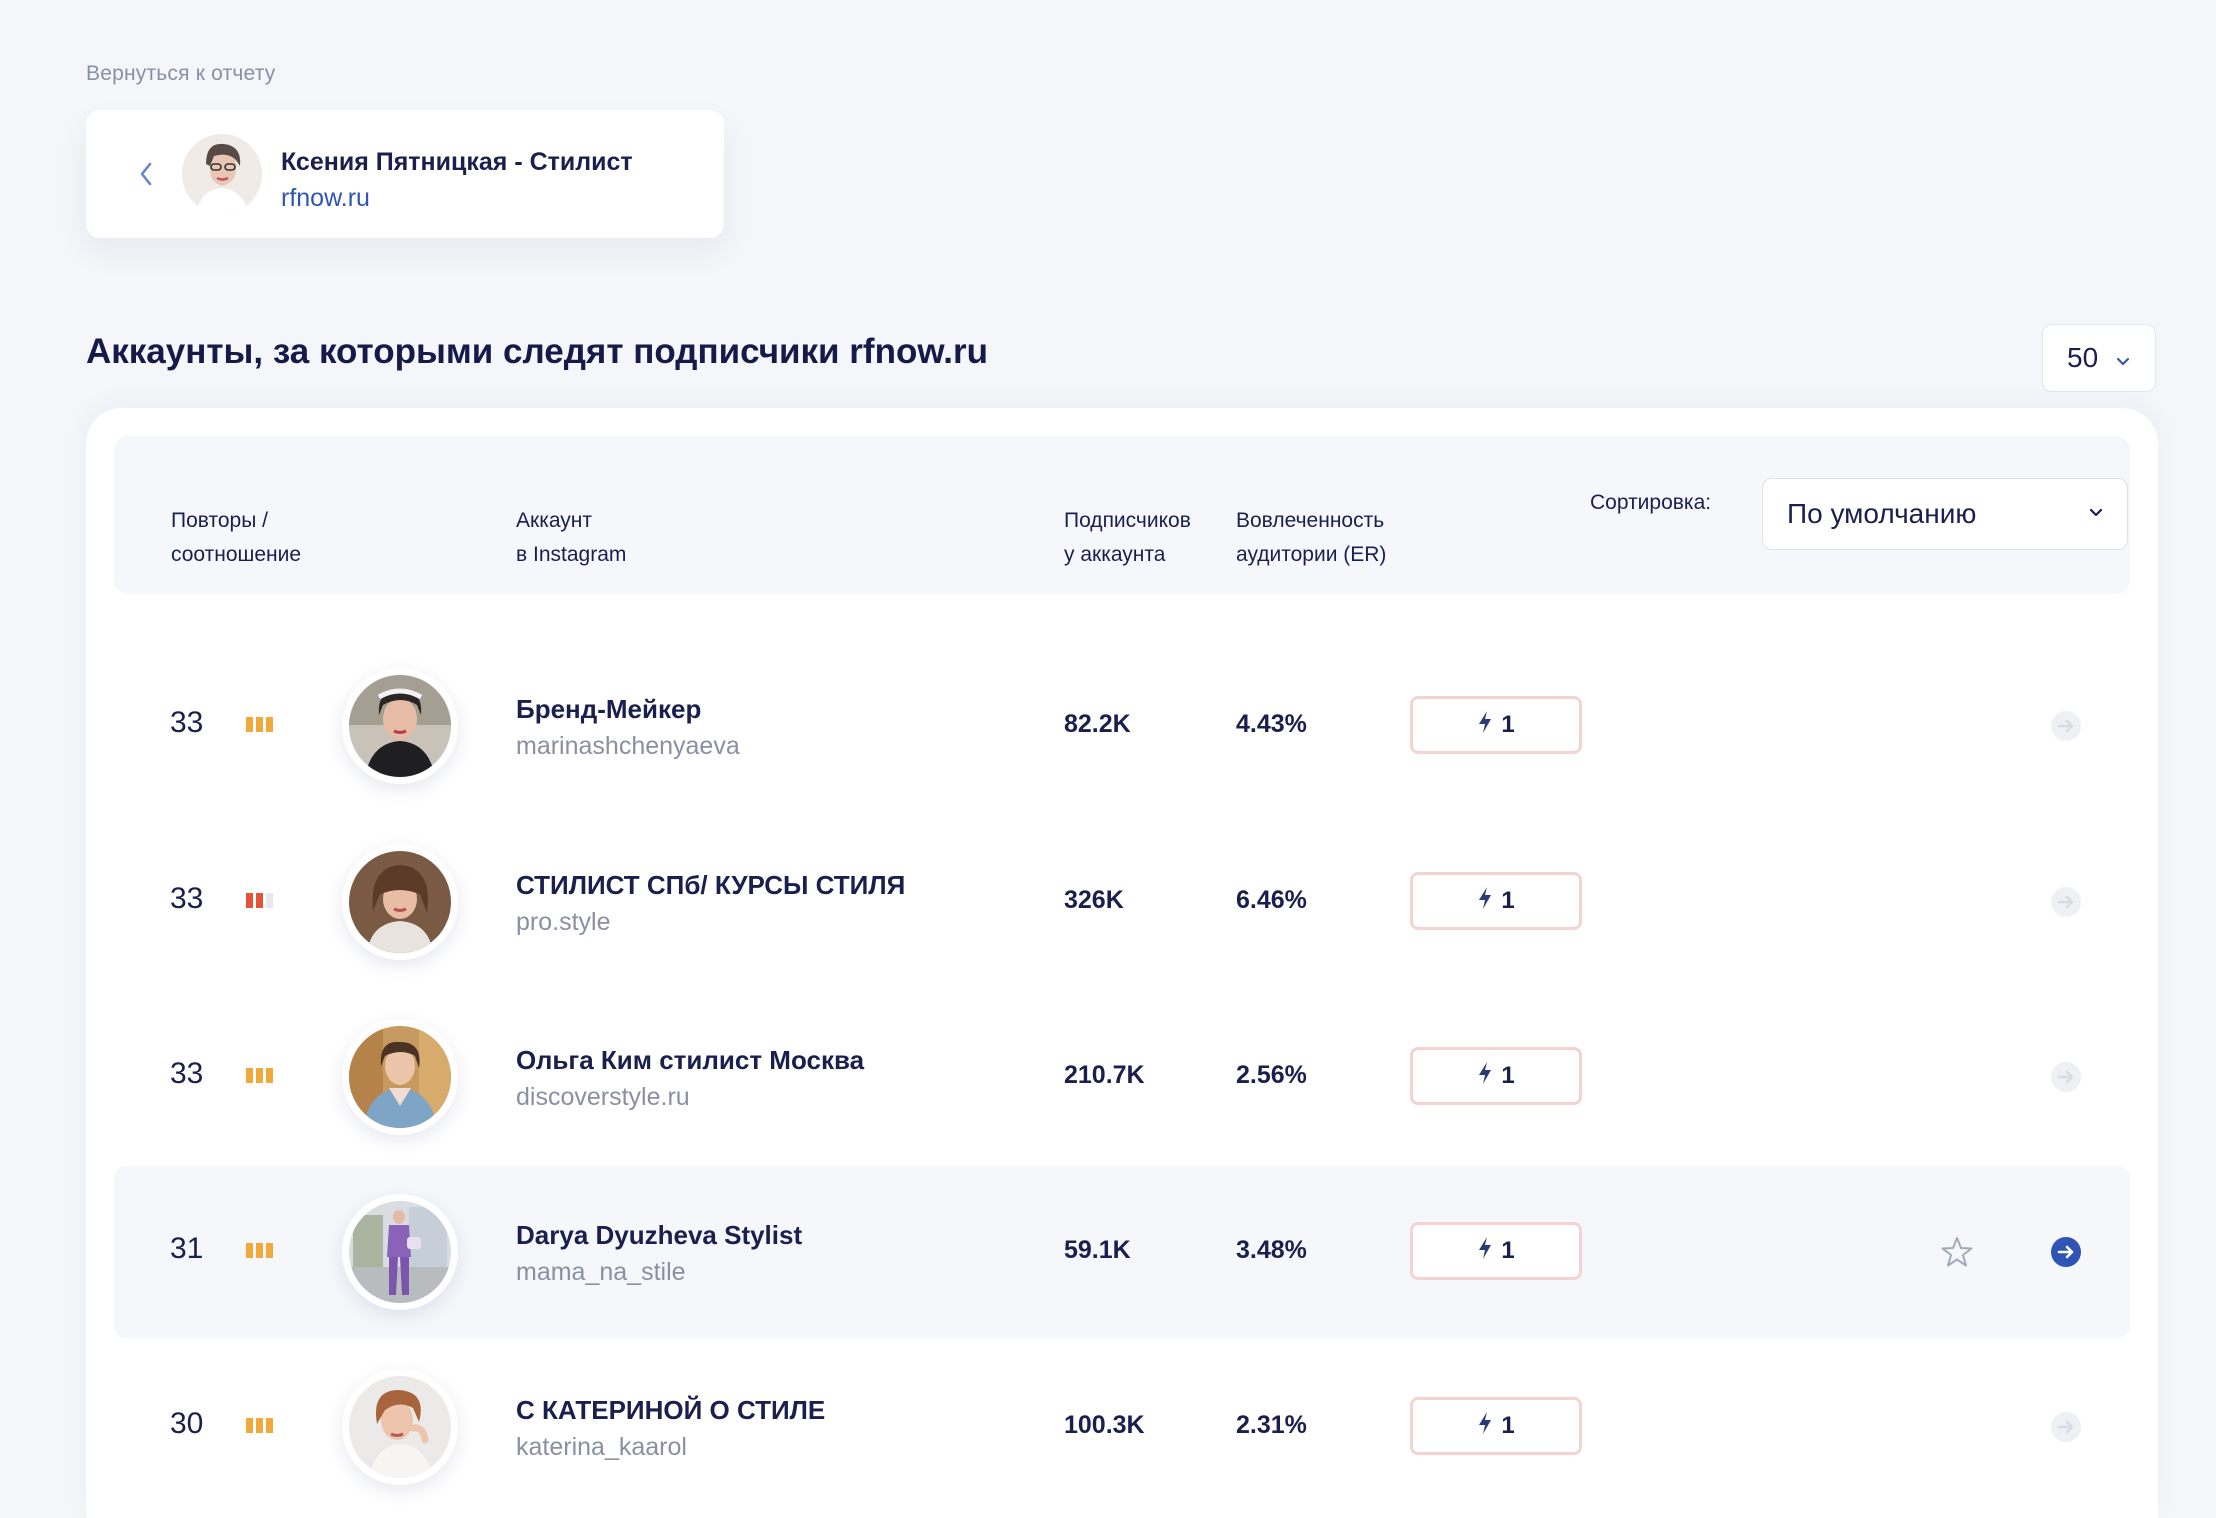 The height and width of the screenshot is (1518, 2216). I want to click on account-name: Darya Dyuzheva Stylist, so click(659, 1235).